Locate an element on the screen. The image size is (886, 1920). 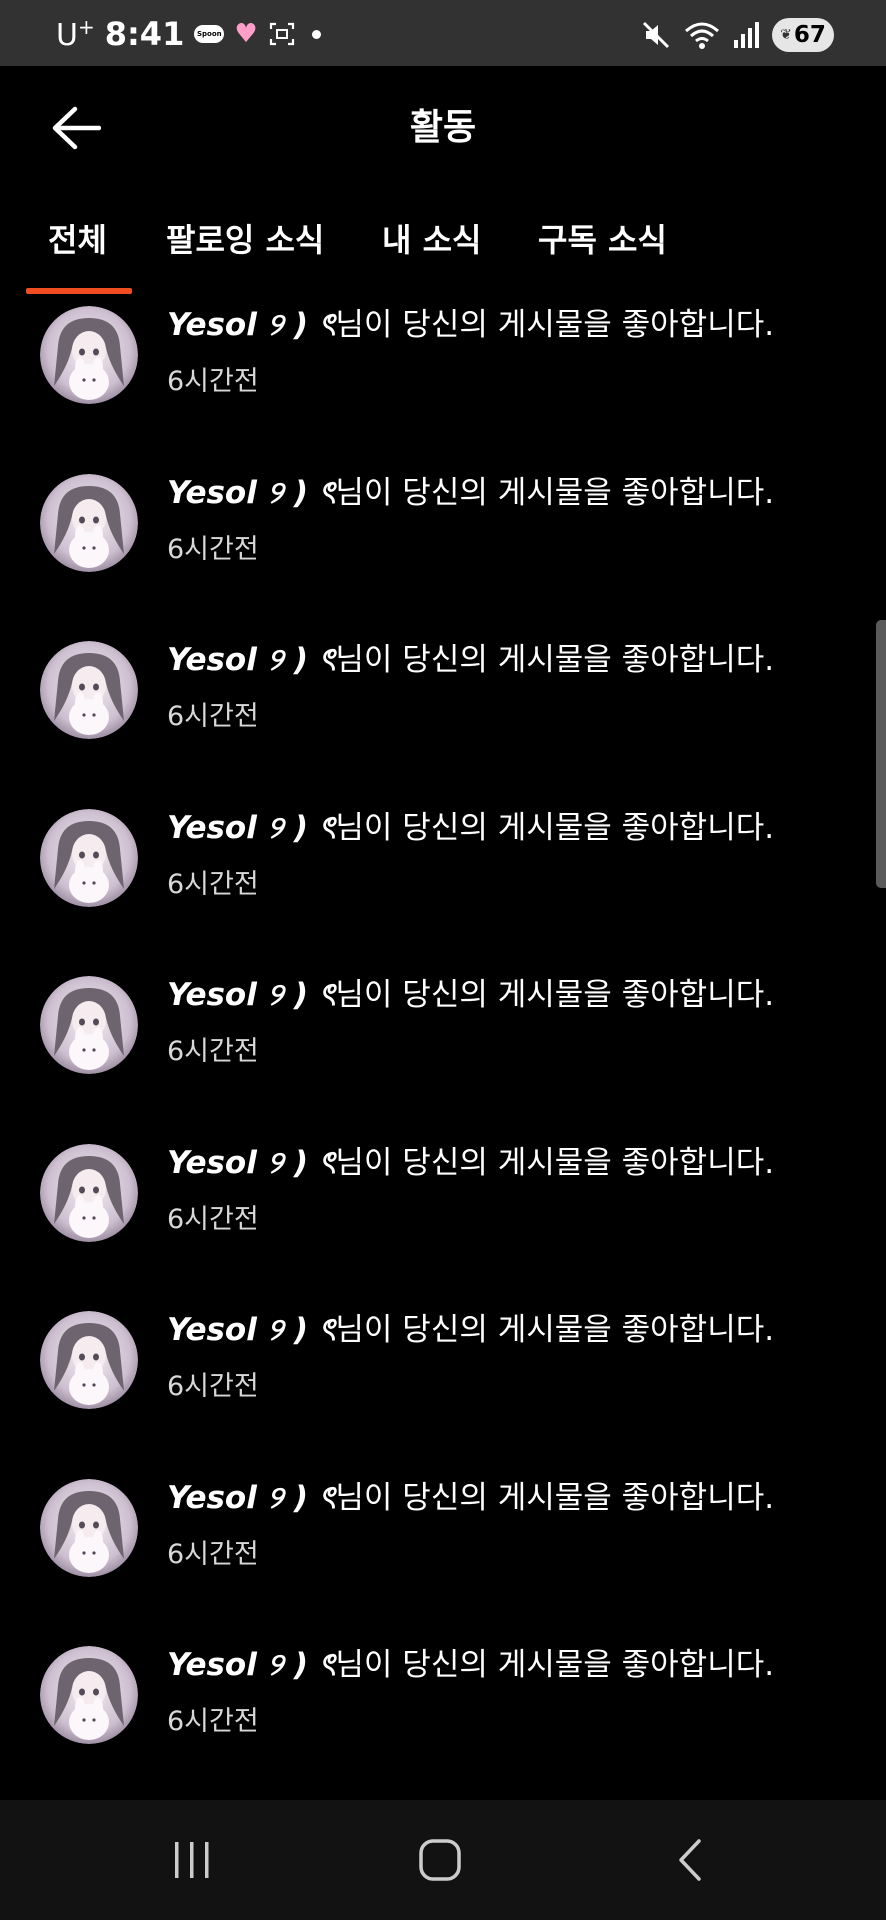
recent-apps-button is located at coordinates (192, 1860).